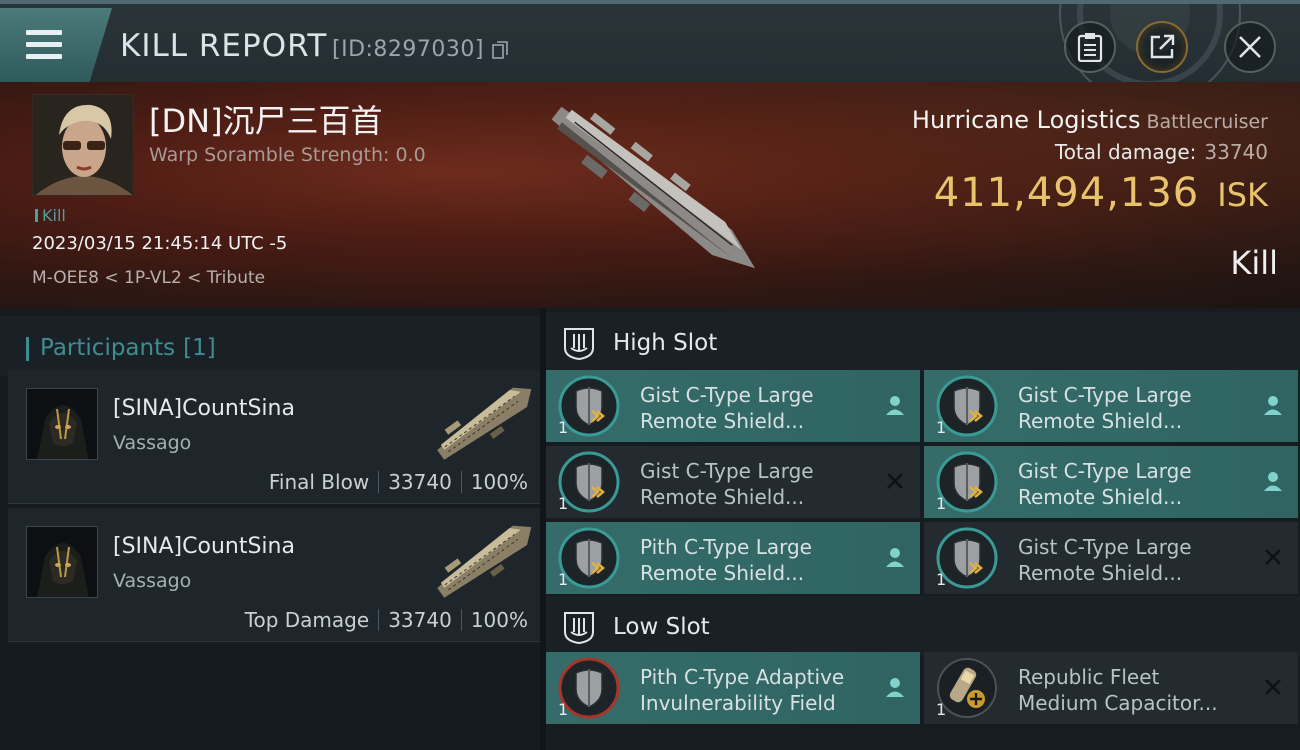 The height and width of the screenshot is (750, 1300). Describe the element at coordinates (224, 46) in the screenshot. I see `page-title: KILL REPORT` at that location.